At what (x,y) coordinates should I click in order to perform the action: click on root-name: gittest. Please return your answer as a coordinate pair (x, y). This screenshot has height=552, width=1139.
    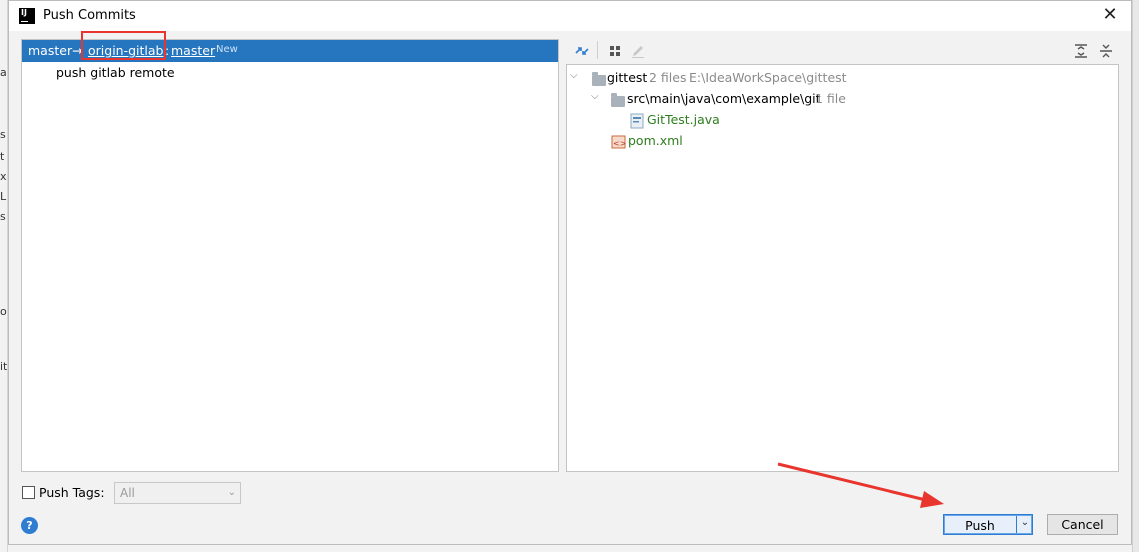
    Looking at the image, I should click on (627, 77).